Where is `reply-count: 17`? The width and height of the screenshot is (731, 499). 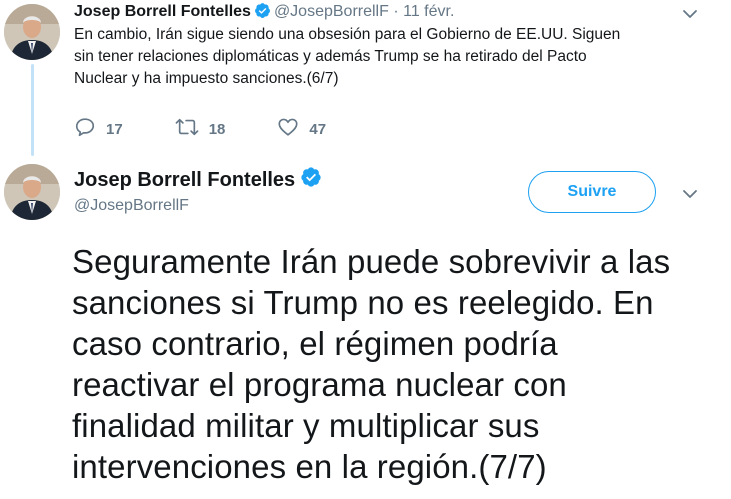 reply-count: 17 is located at coordinates (114, 129).